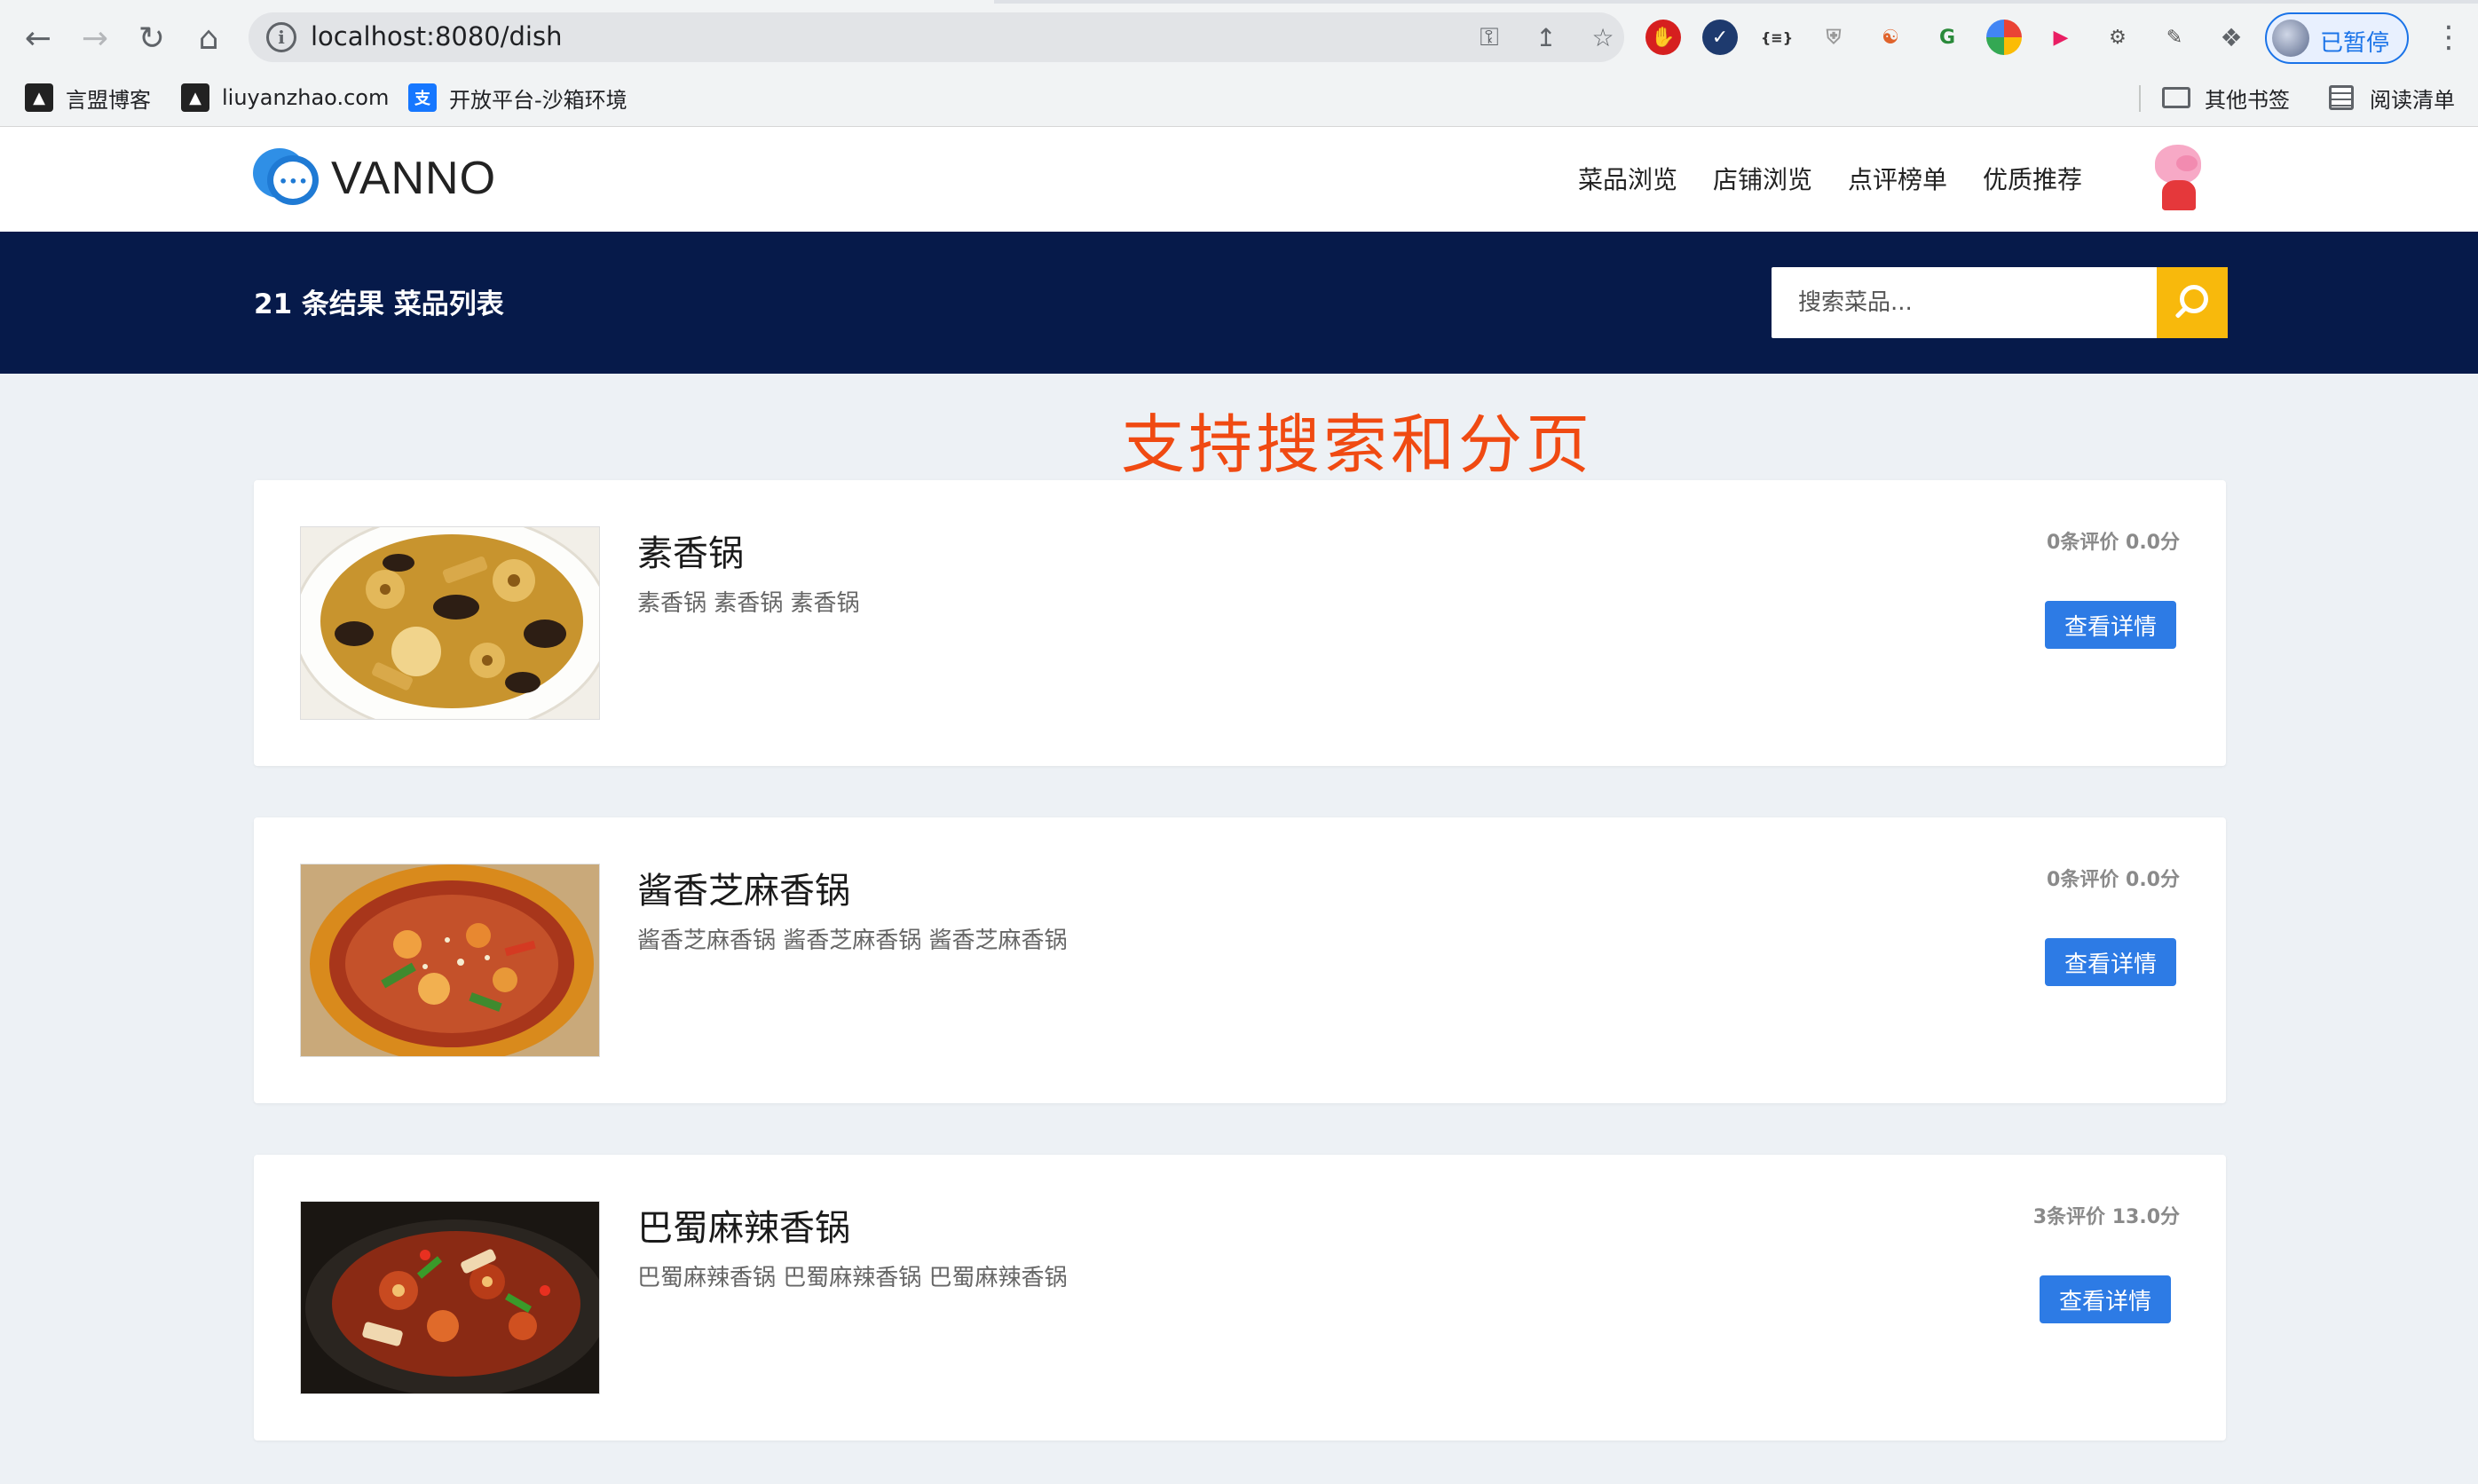 This screenshot has height=1484, width=2478. What do you see at coordinates (743, 1225) in the screenshot?
I see `dish-name: 巴蜀麻辣香锅` at bounding box center [743, 1225].